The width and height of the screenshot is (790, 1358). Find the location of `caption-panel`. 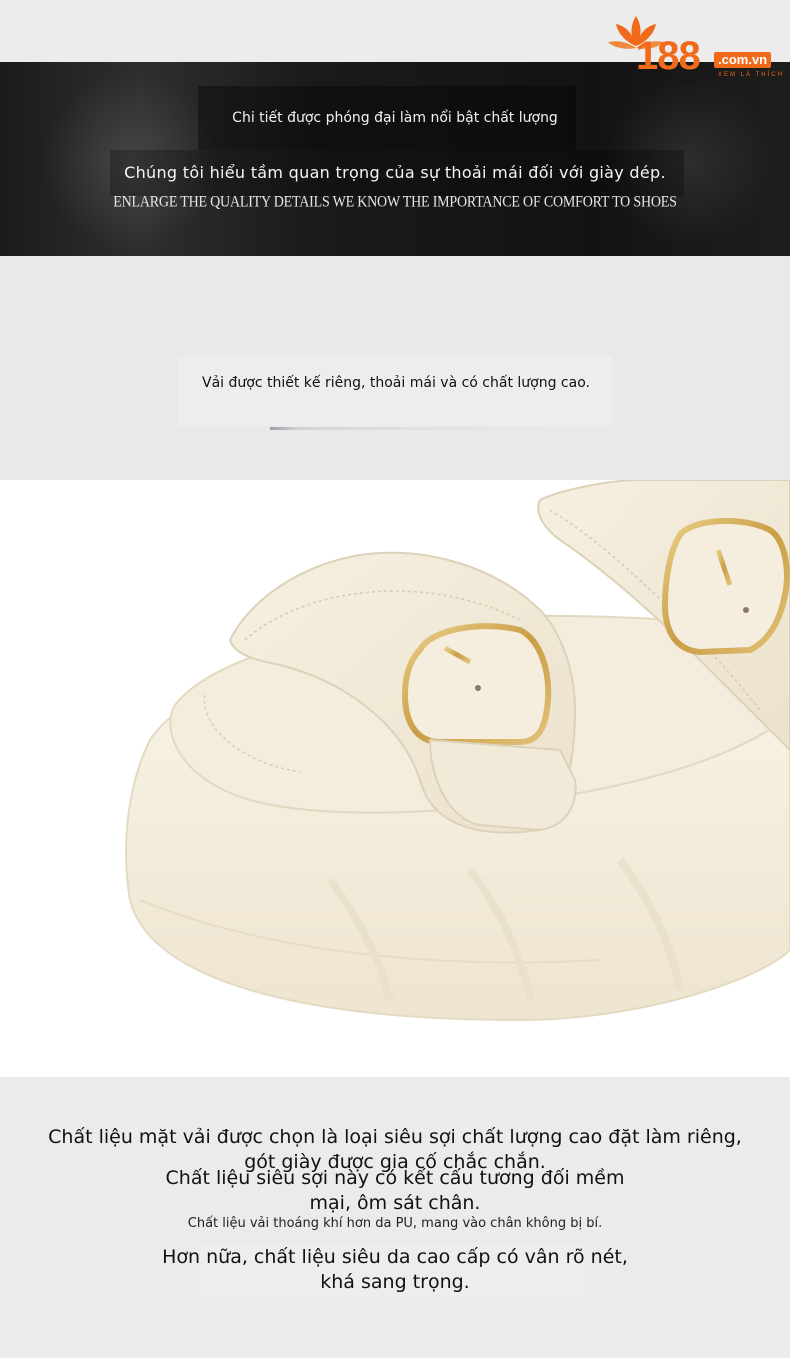

caption-panel is located at coordinates (395, 391).